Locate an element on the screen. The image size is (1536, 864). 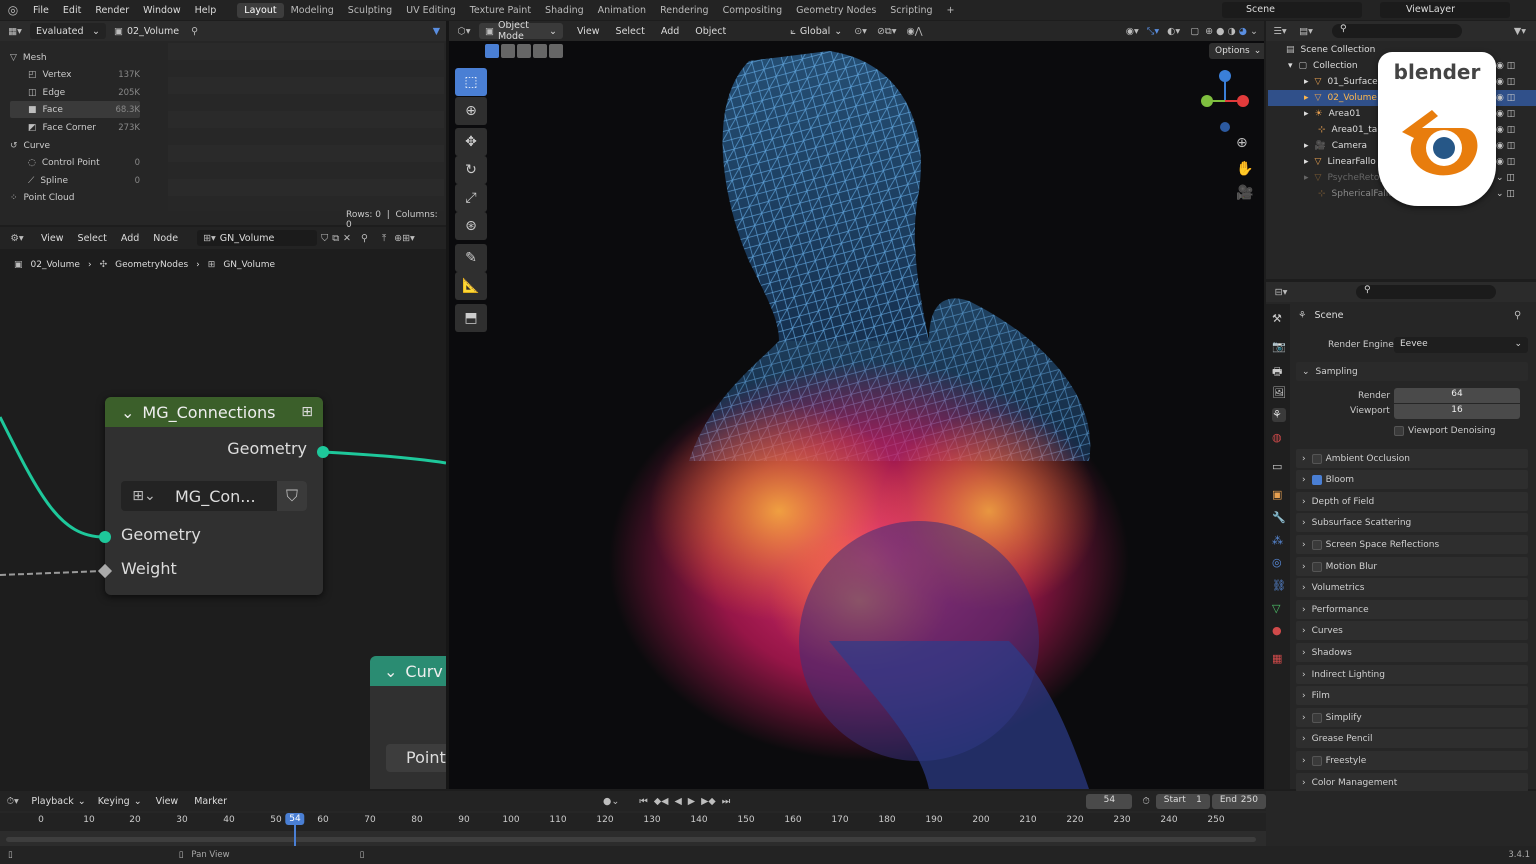
scale-tool: ⤢ is located at coordinates (471, 198).